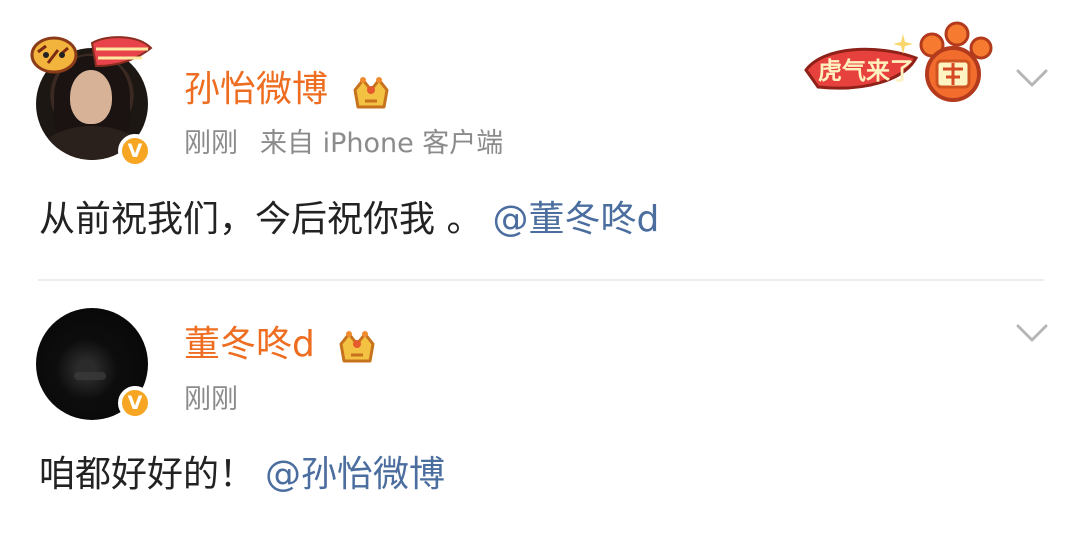  What do you see at coordinates (256, 90) in the screenshot?
I see `username: 孙怡微博` at bounding box center [256, 90].